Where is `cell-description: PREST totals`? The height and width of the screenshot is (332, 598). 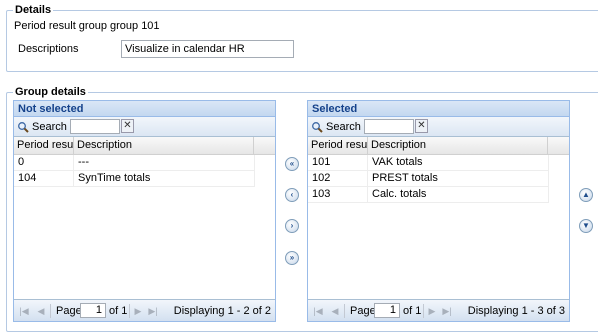
cell-description: PREST totals is located at coordinates (458, 178).